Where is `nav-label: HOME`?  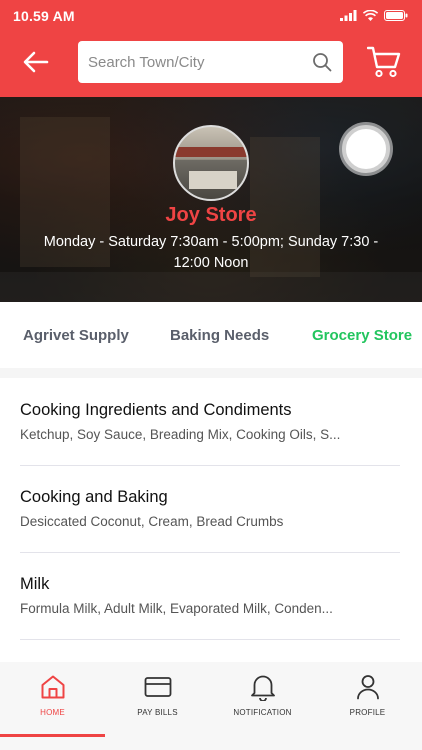 nav-label: HOME is located at coordinates (52, 712).